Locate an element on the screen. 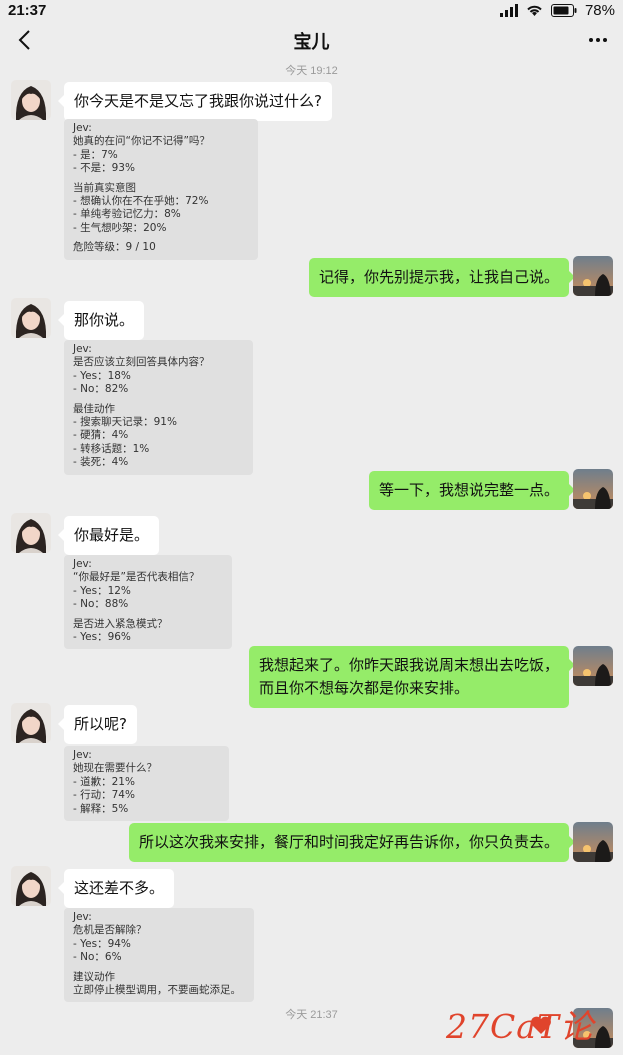 This screenshot has height=1055, width=623. jev-note-line: - No：82% is located at coordinates (101, 389).